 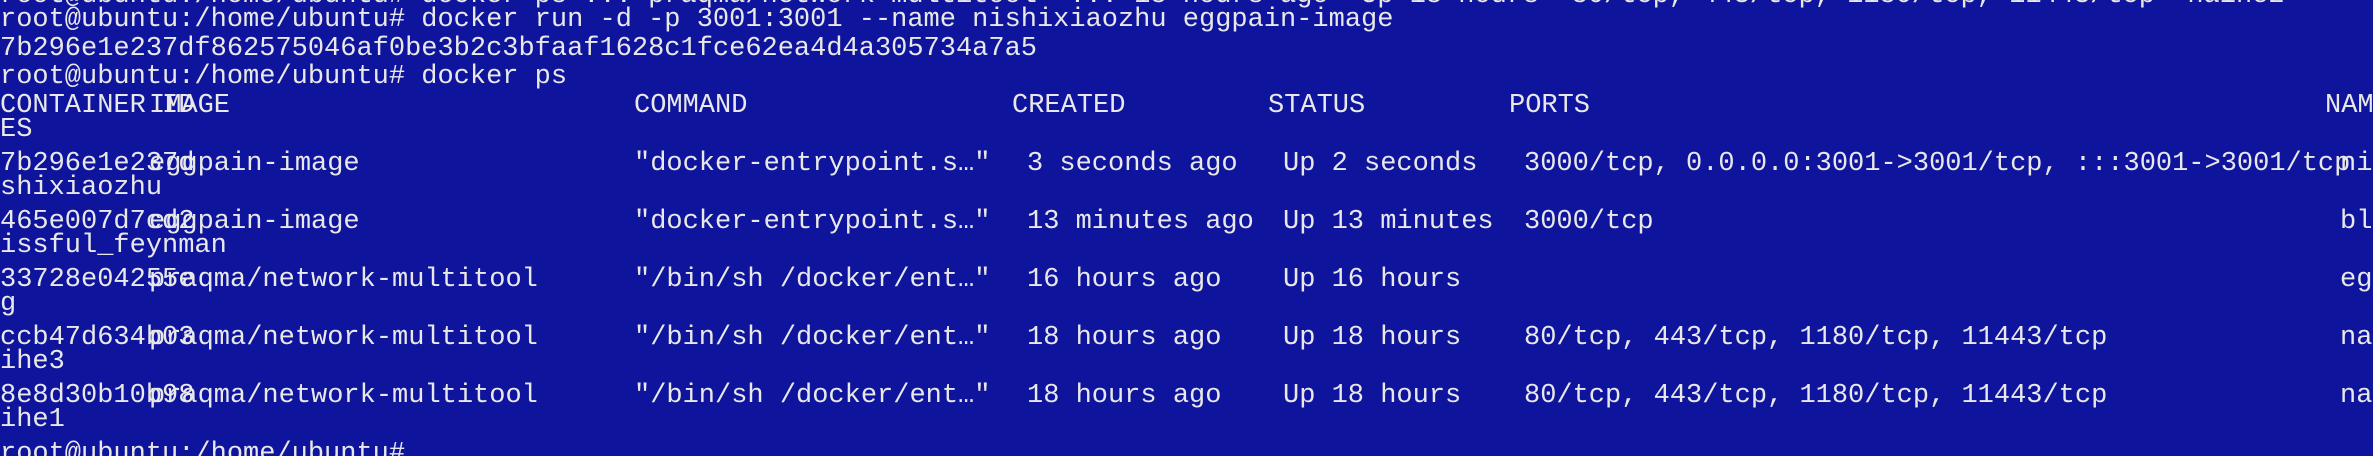 I want to click on header-image: IMAGE, so click(x=190, y=106).